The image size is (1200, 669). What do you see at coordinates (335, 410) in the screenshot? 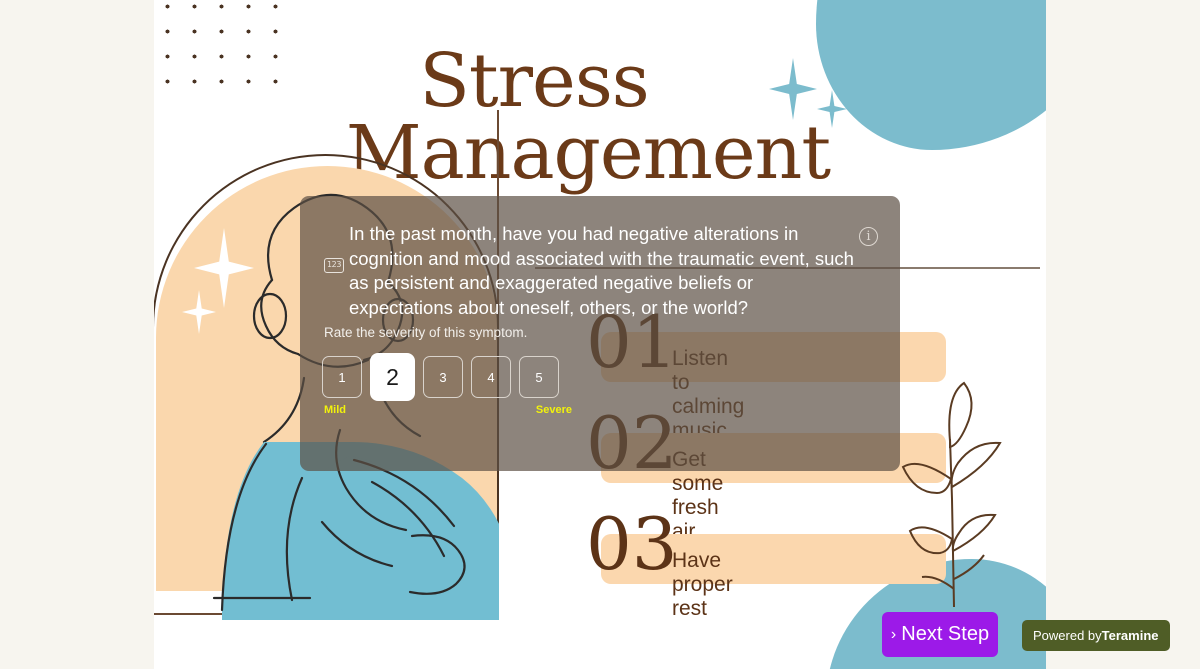
I see `scale-label-low: Mild` at bounding box center [335, 410].